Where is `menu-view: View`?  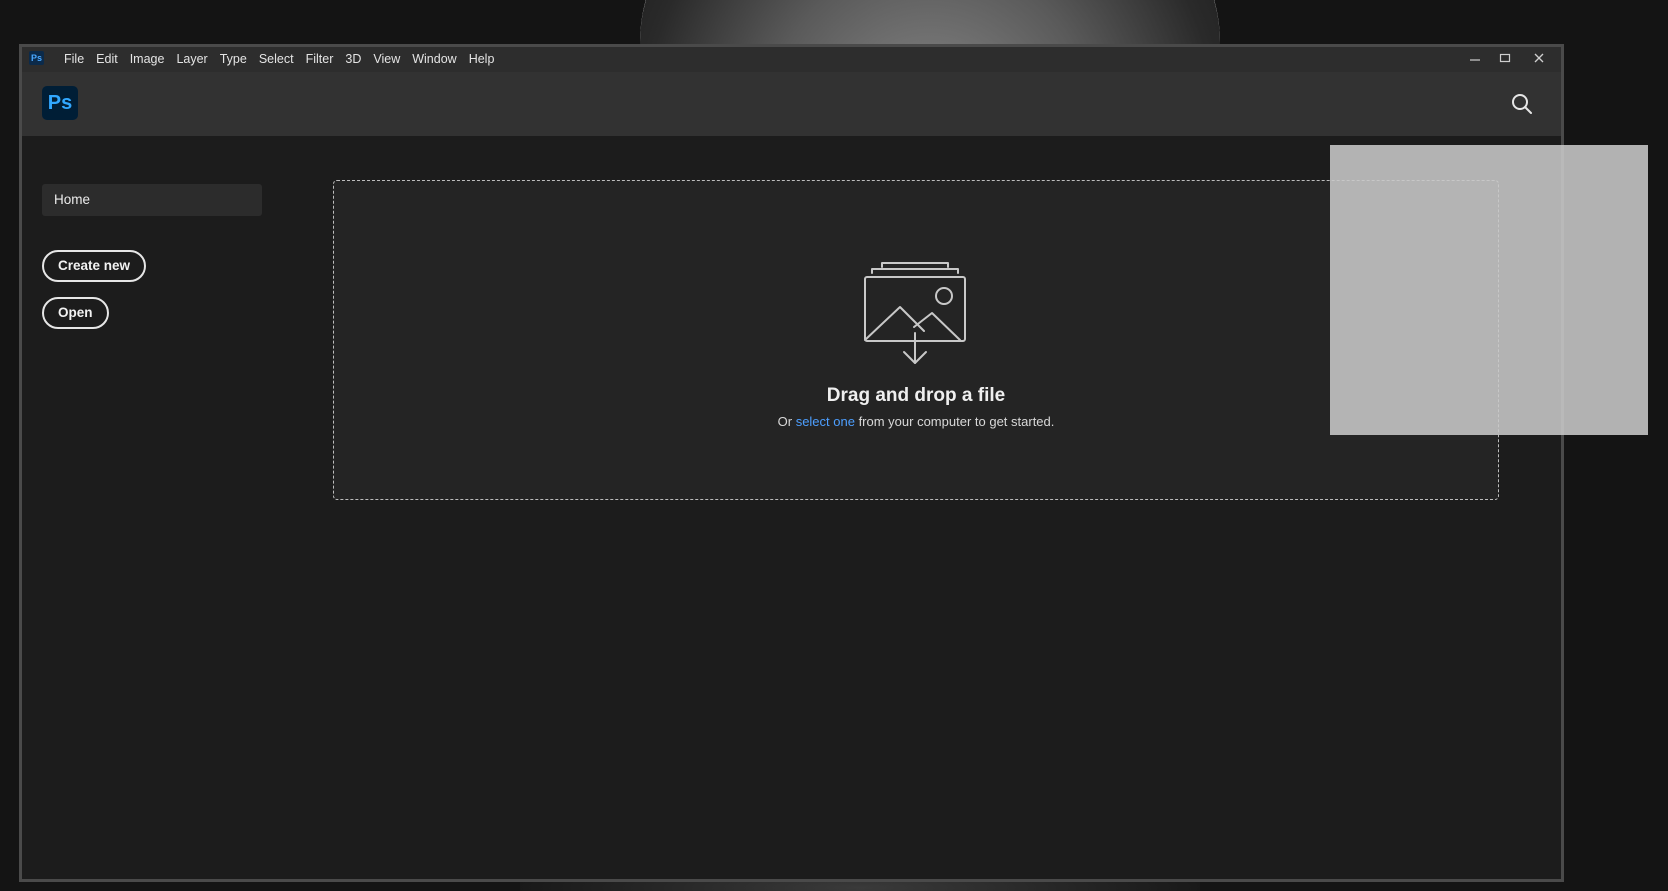
menu-view: View is located at coordinates (386, 59).